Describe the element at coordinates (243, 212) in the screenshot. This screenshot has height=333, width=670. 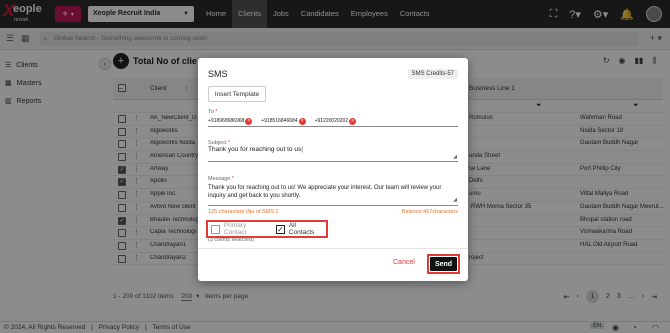
I see `character-count: 125 characters |No of SMS:1` at that location.